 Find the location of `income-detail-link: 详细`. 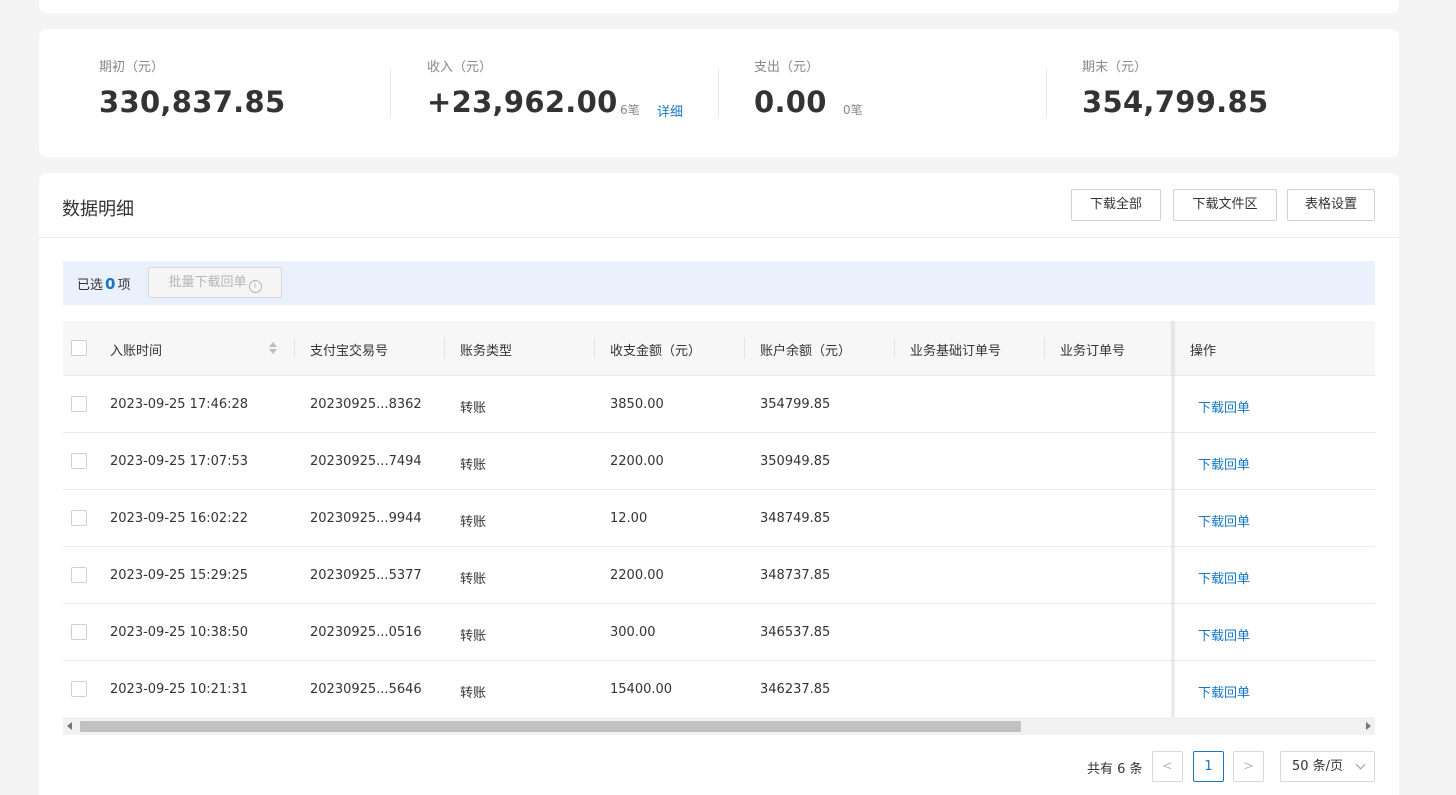

income-detail-link: 详细 is located at coordinates (670, 110).